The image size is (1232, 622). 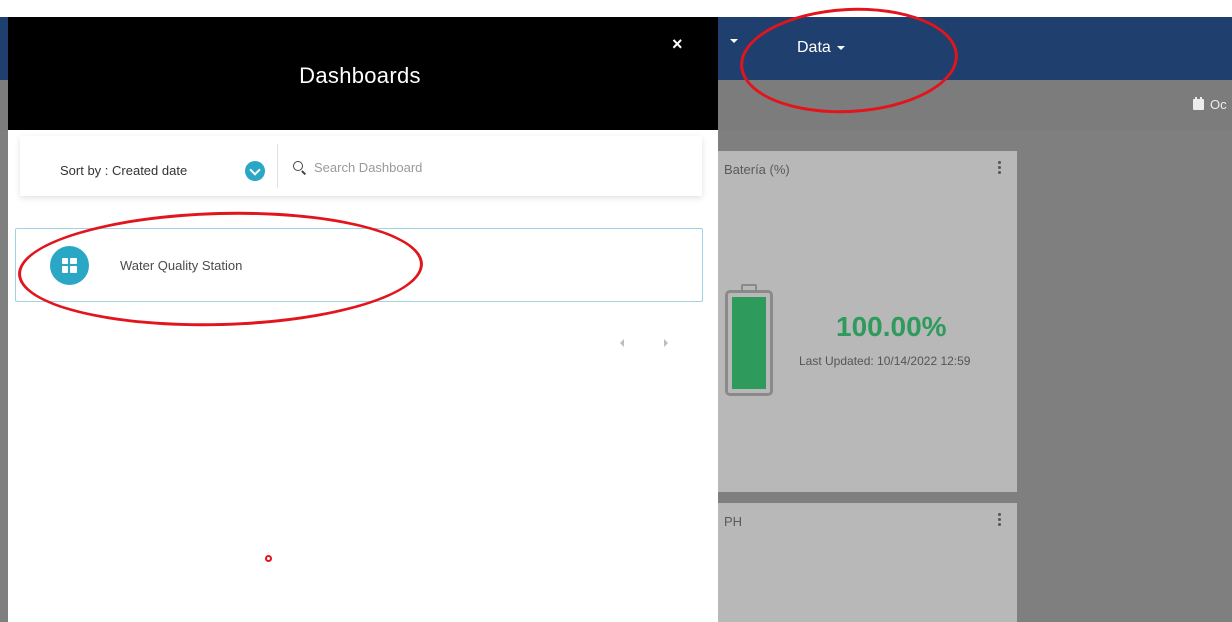 What do you see at coordinates (359, 265) in the screenshot?
I see `dashboard-list-item: Water Quality Station` at bounding box center [359, 265].